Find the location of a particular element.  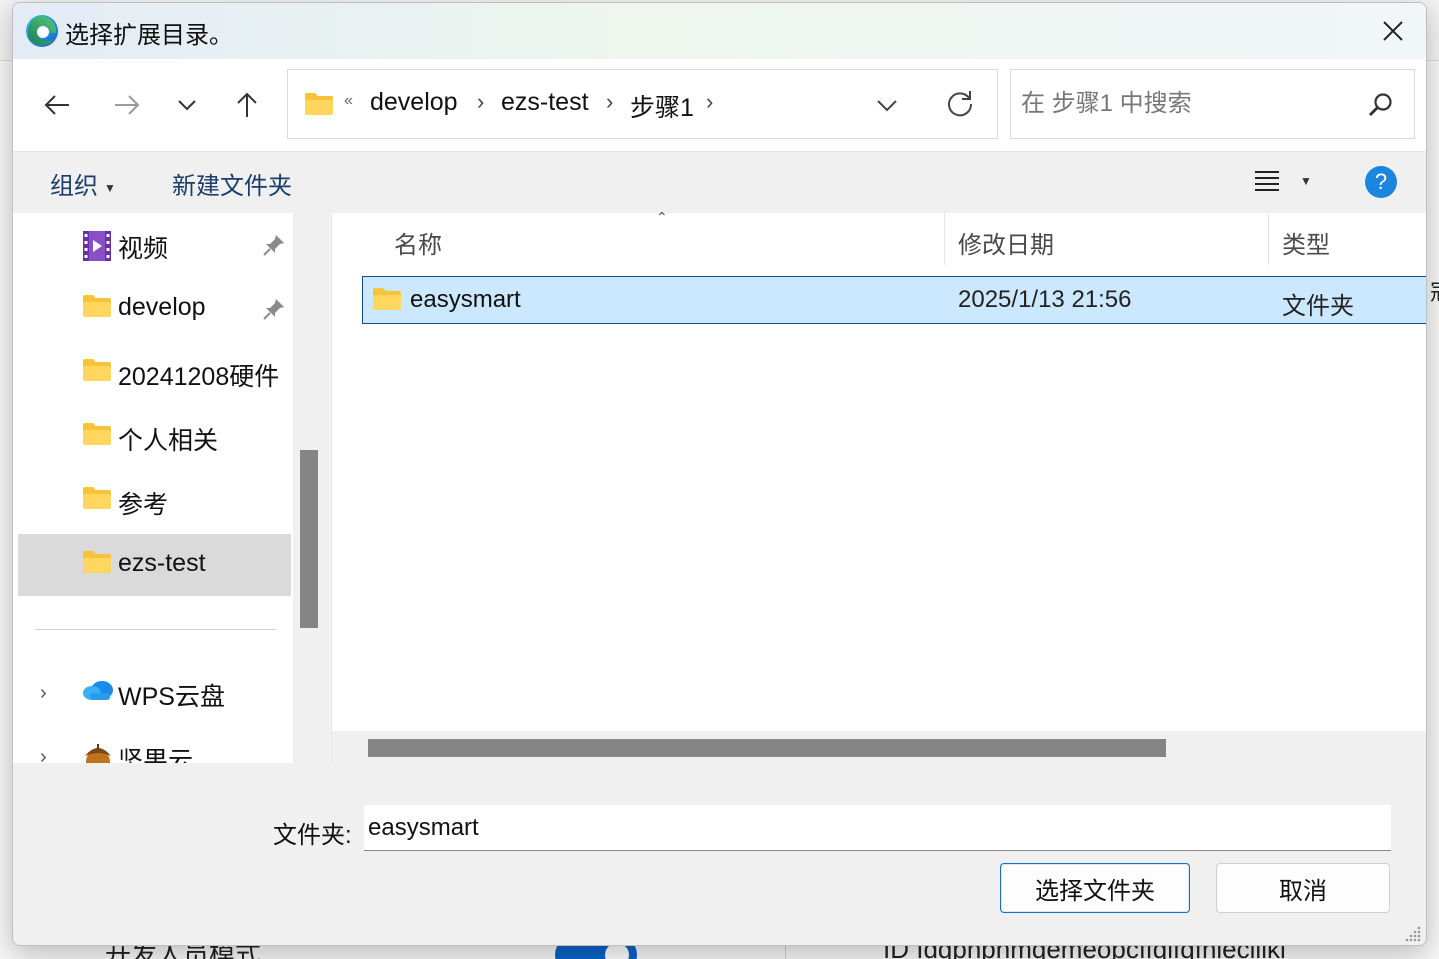

resize-grip-icon is located at coordinates (1413, 934).